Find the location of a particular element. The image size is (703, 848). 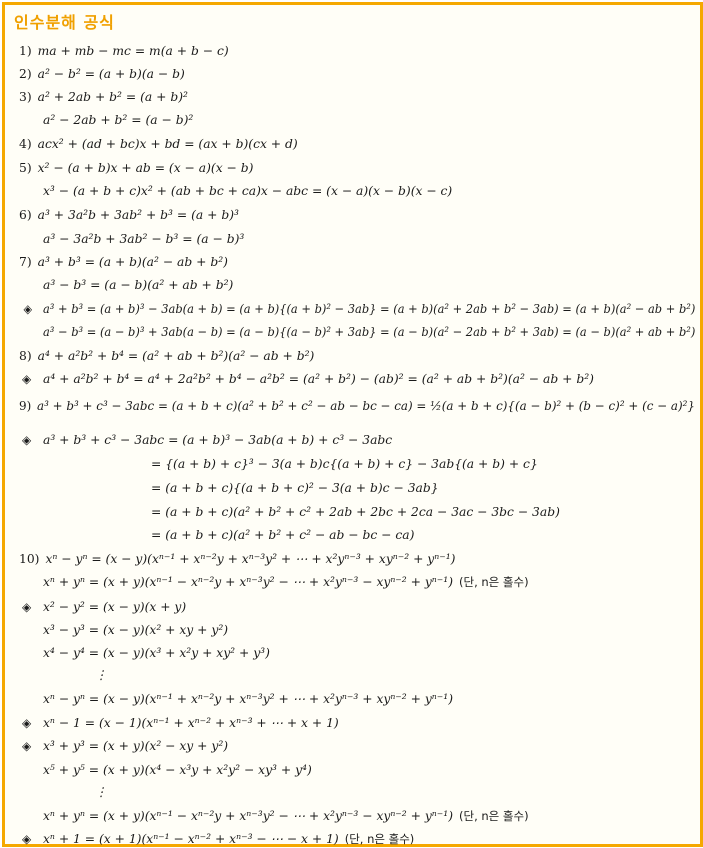

formula-line: ◈ x³ + y³ = (x + y)(x² − xy + y²) is located at coordinates (125, 746).